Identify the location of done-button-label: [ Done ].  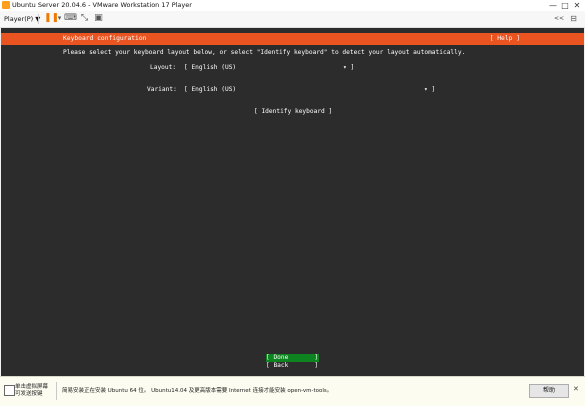
(292, 357).